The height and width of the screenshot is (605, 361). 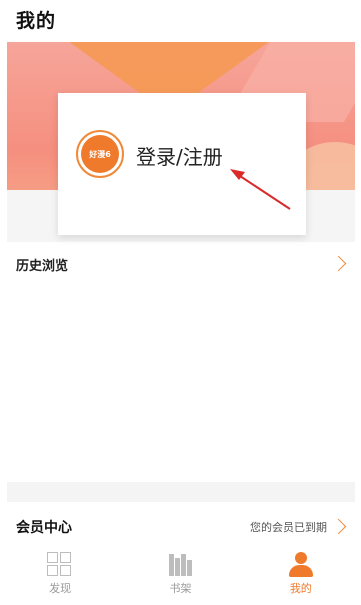 I want to click on tab-label: 我的, so click(x=300, y=588).